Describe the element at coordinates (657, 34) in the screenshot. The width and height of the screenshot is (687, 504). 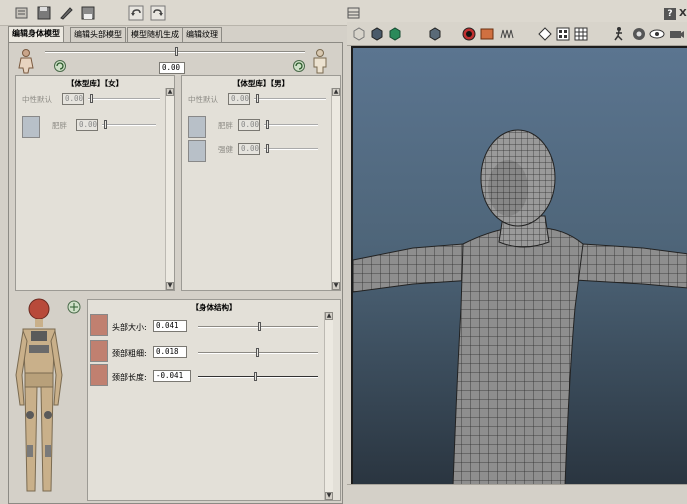
I see `eye-icon` at that location.